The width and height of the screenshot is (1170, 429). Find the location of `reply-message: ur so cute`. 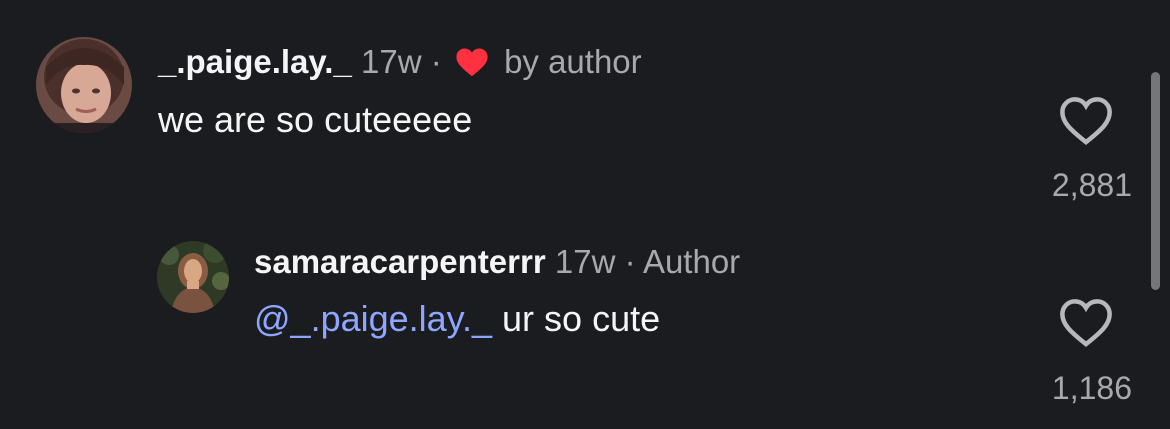

reply-message: ur so cute is located at coordinates (576, 318).